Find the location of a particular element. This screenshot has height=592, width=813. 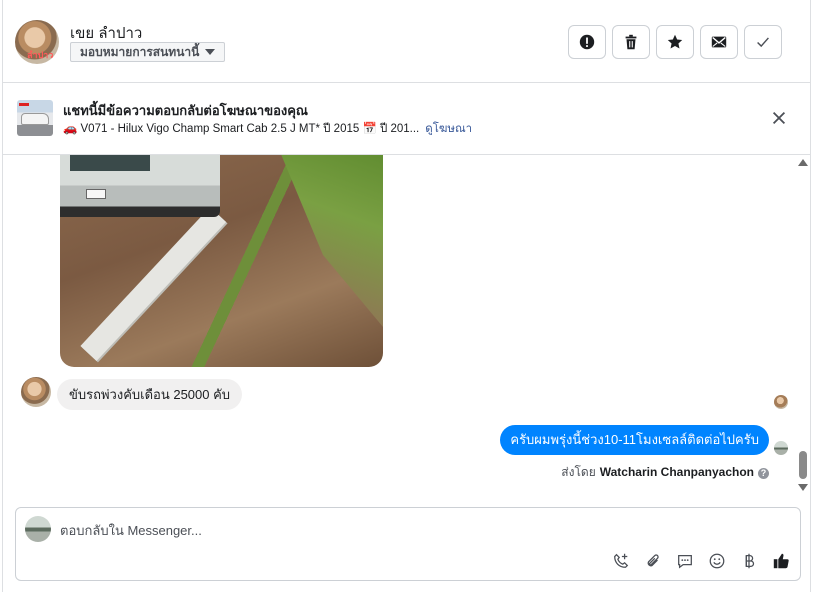

ad-banner-title: แชทนี้มีข้อความตอบกลับต่อโฆษณาของคุณ is located at coordinates (185, 110).